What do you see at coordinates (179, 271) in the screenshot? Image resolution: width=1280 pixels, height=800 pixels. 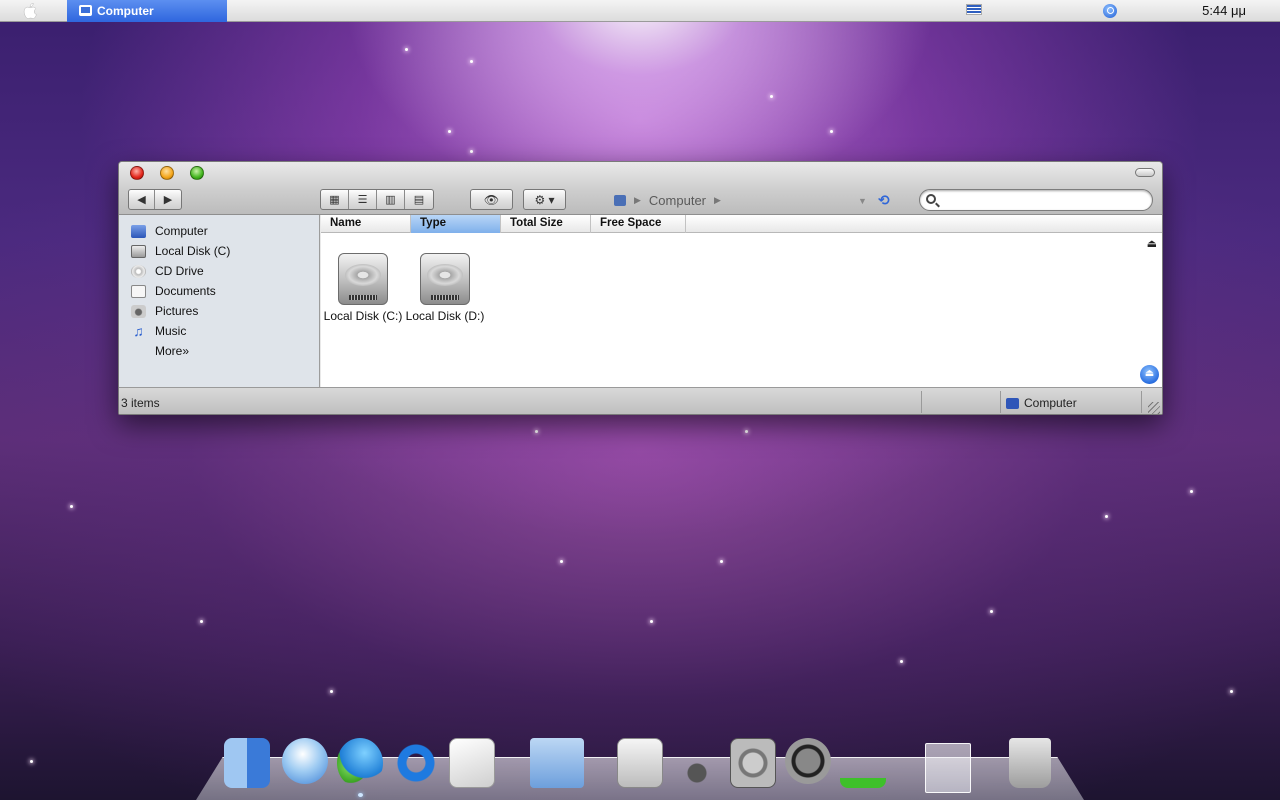 I see `sidebar-item-label: CD Drive` at bounding box center [179, 271].